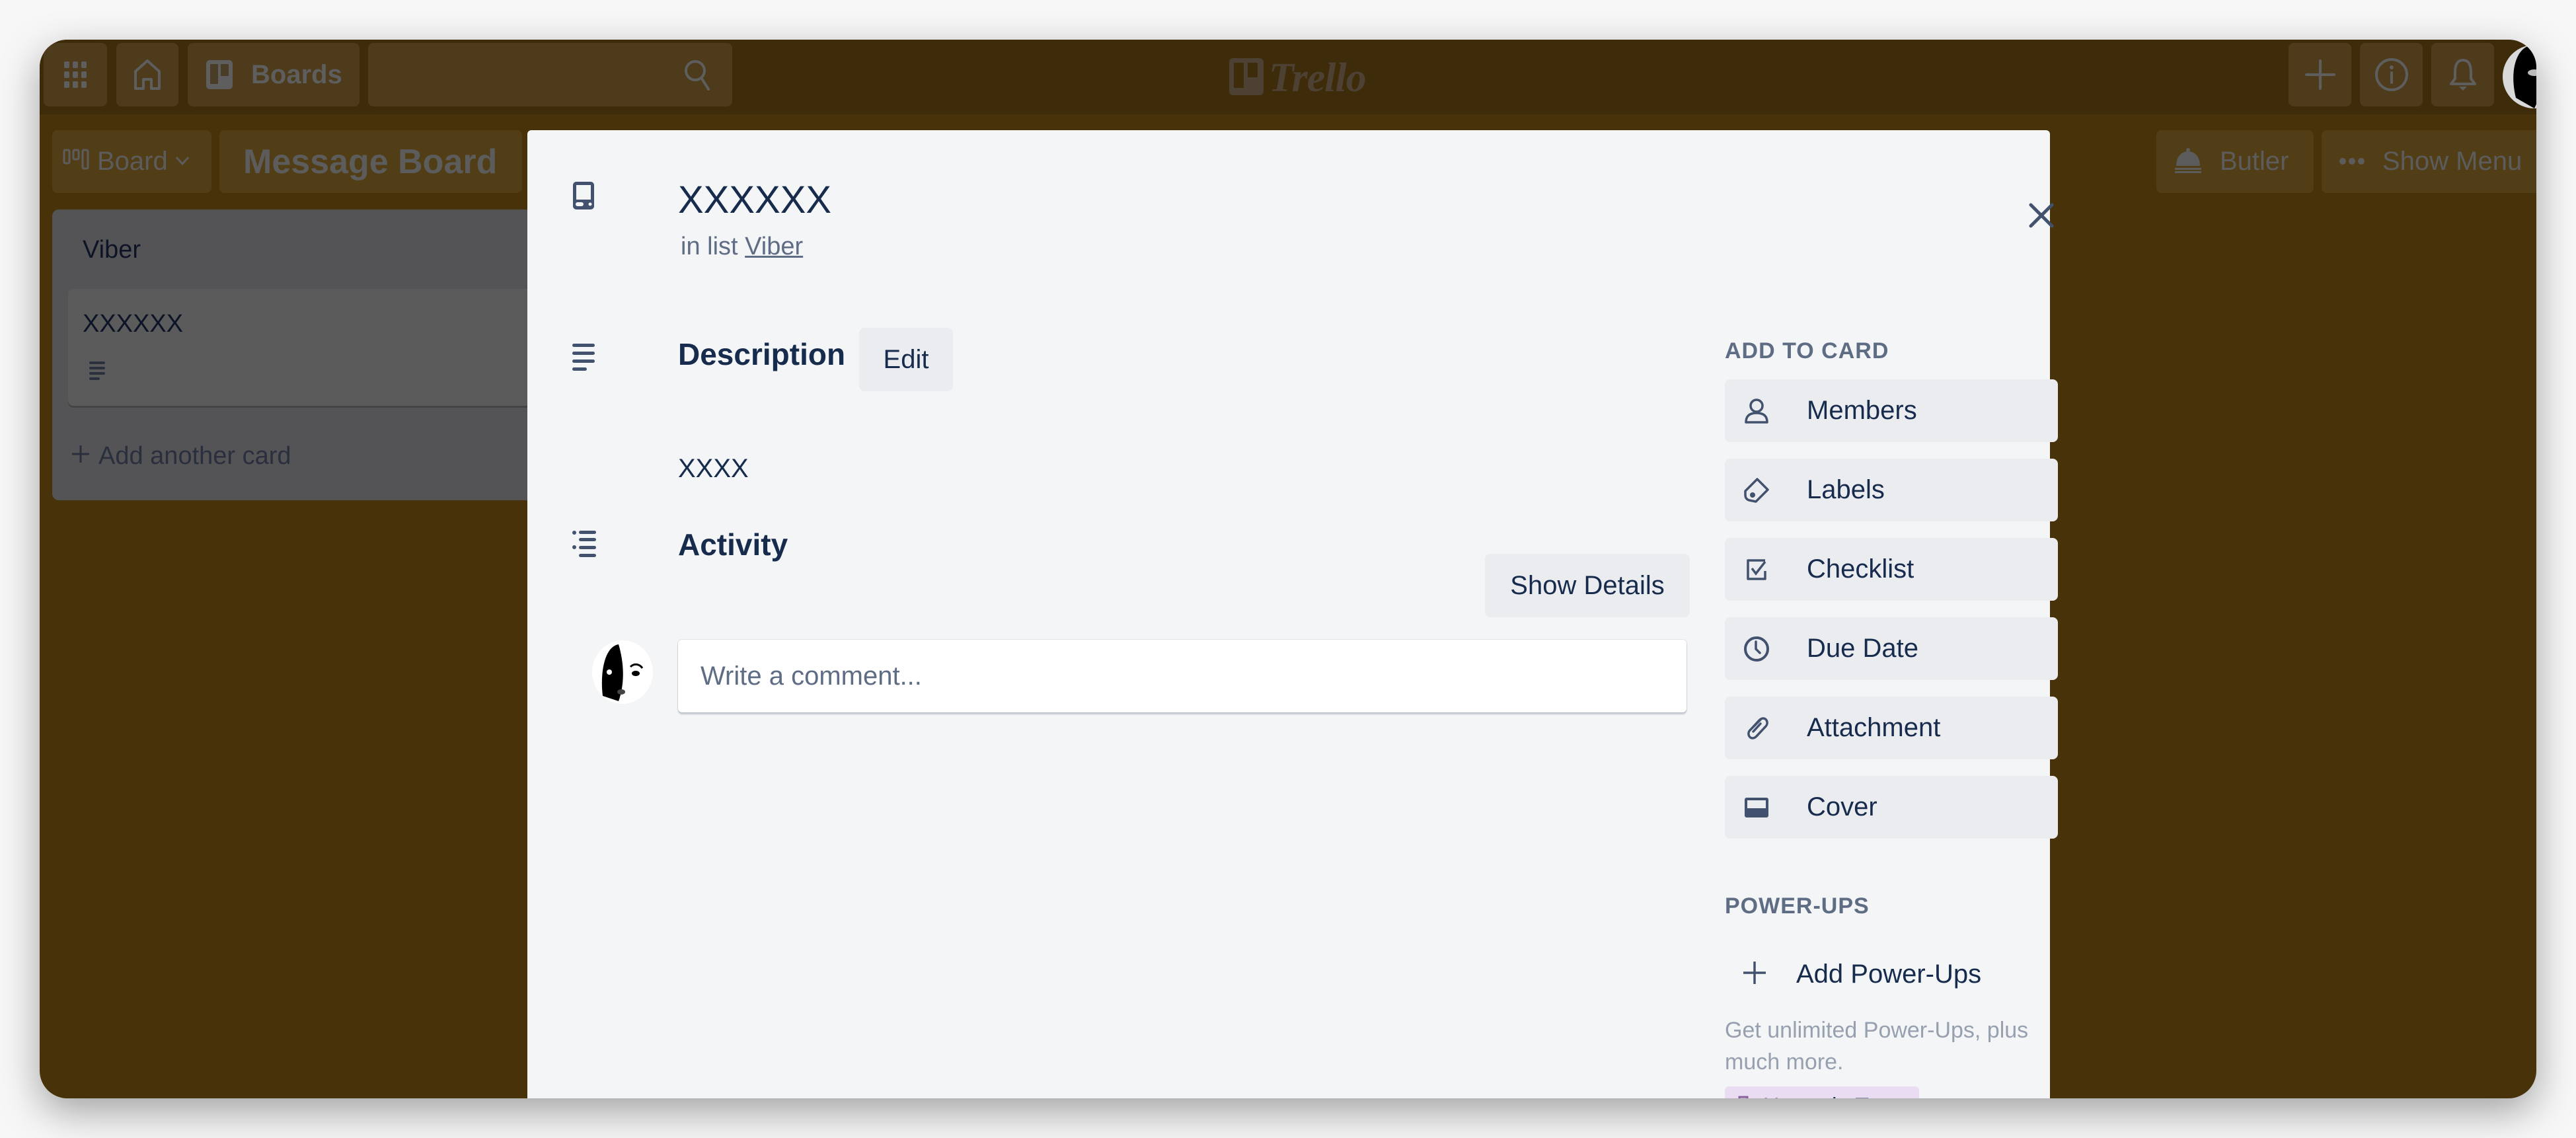  Describe the element at coordinates (1877, 1046) in the screenshot. I see `powerups-description: Get unlimited Power-Ups, plus much more.` at that location.